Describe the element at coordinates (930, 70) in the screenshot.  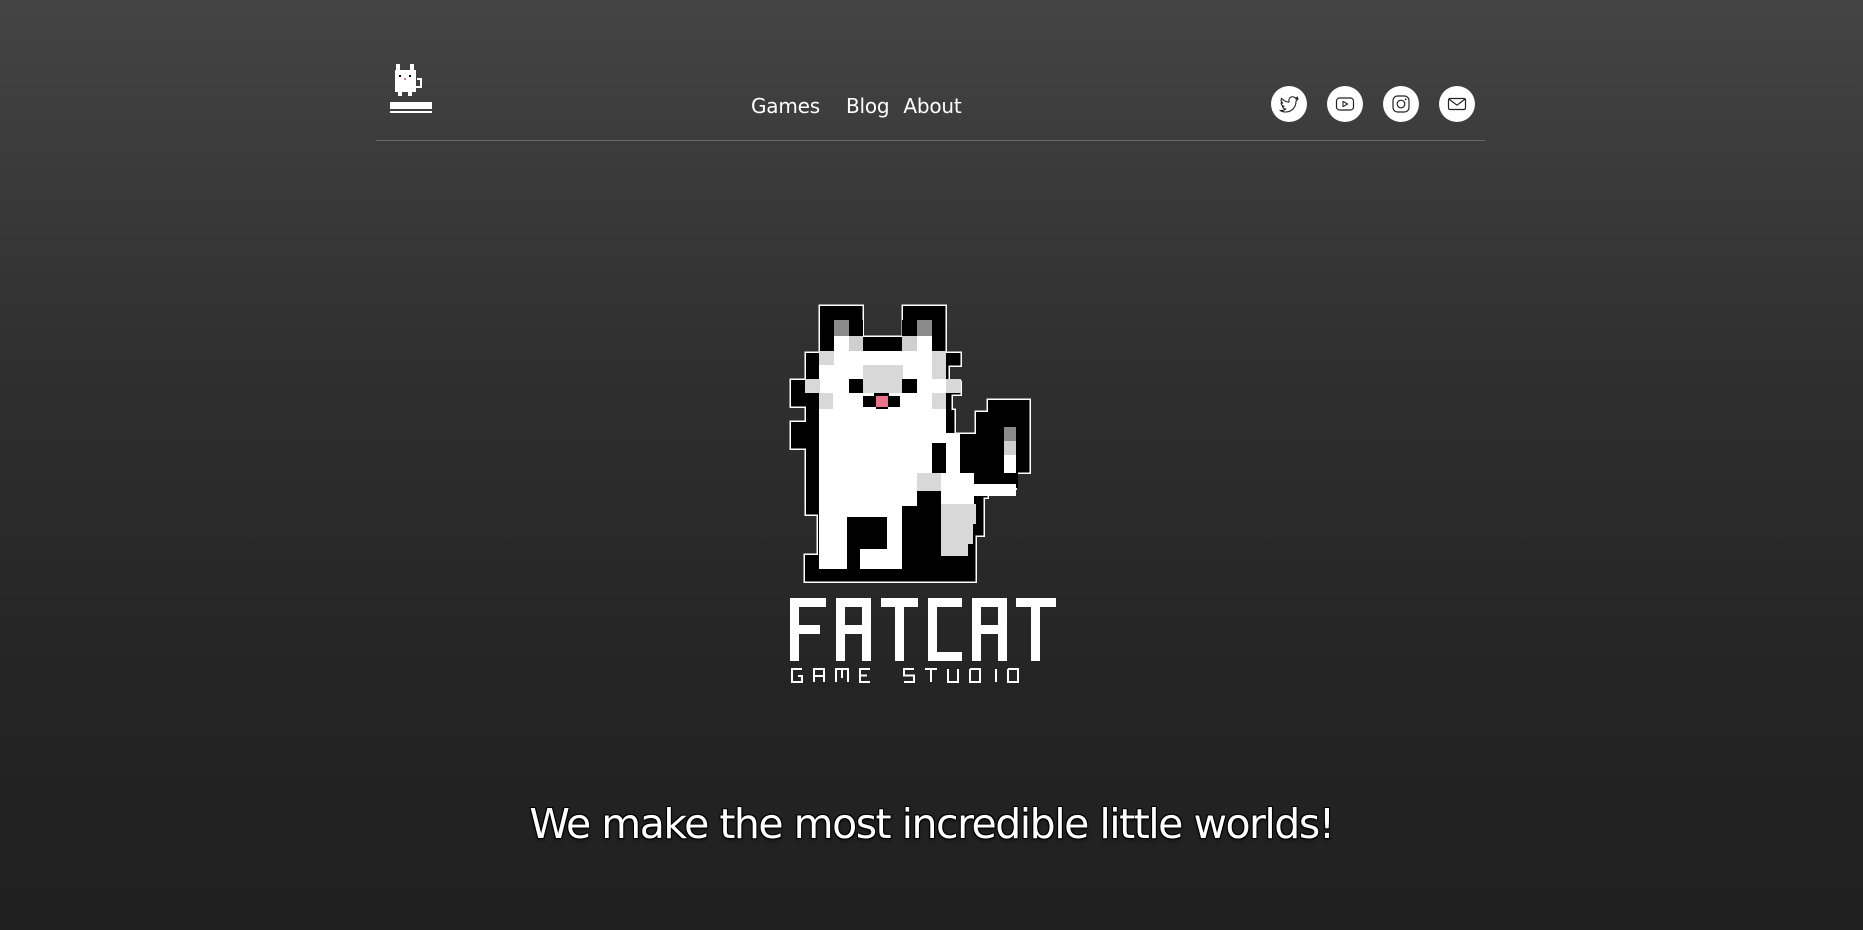
I see `site-header: Games Blog About` at that location.